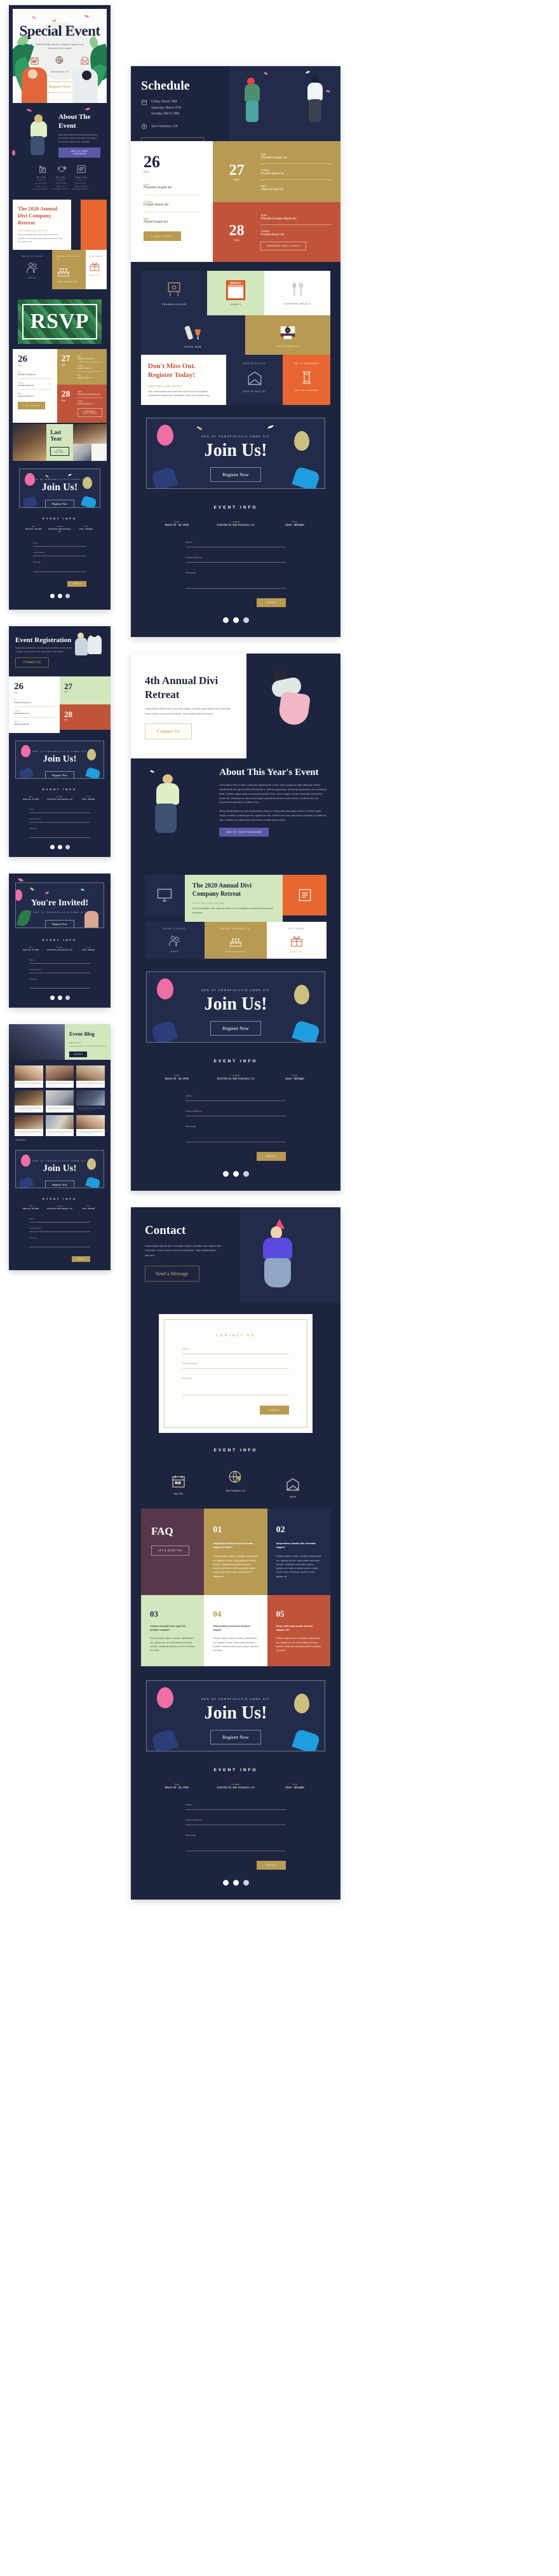 Image resolution: width=559 pixels, height=2576 pixels. What do you see at coordinates (178, 1480) in the screenshot?
I see `event-info-icon-item: Mar 27th` at bounding box center [178, 1480].